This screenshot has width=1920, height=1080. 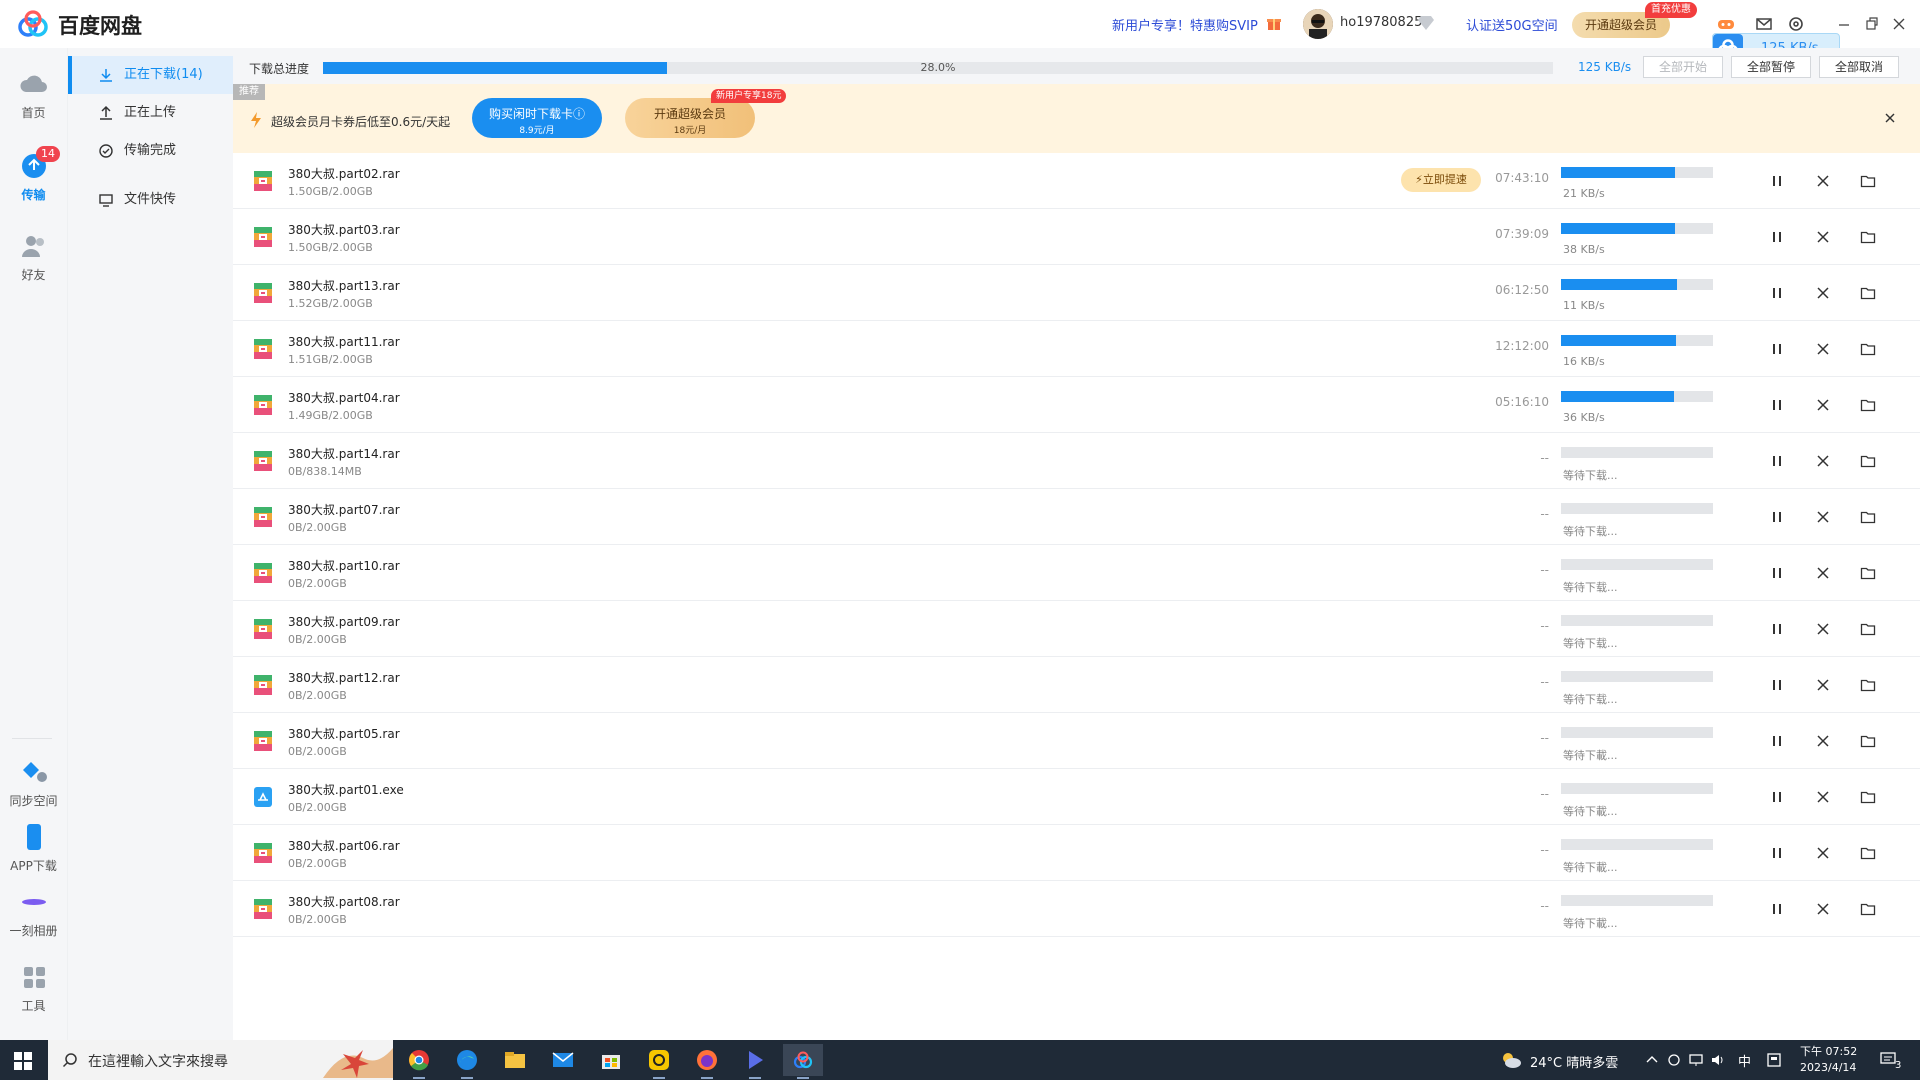 What do you see at coordinates (33, 913) in the screenshot?
I see `rail-item-album: 一刻相册` at bounding box center [33, 913].